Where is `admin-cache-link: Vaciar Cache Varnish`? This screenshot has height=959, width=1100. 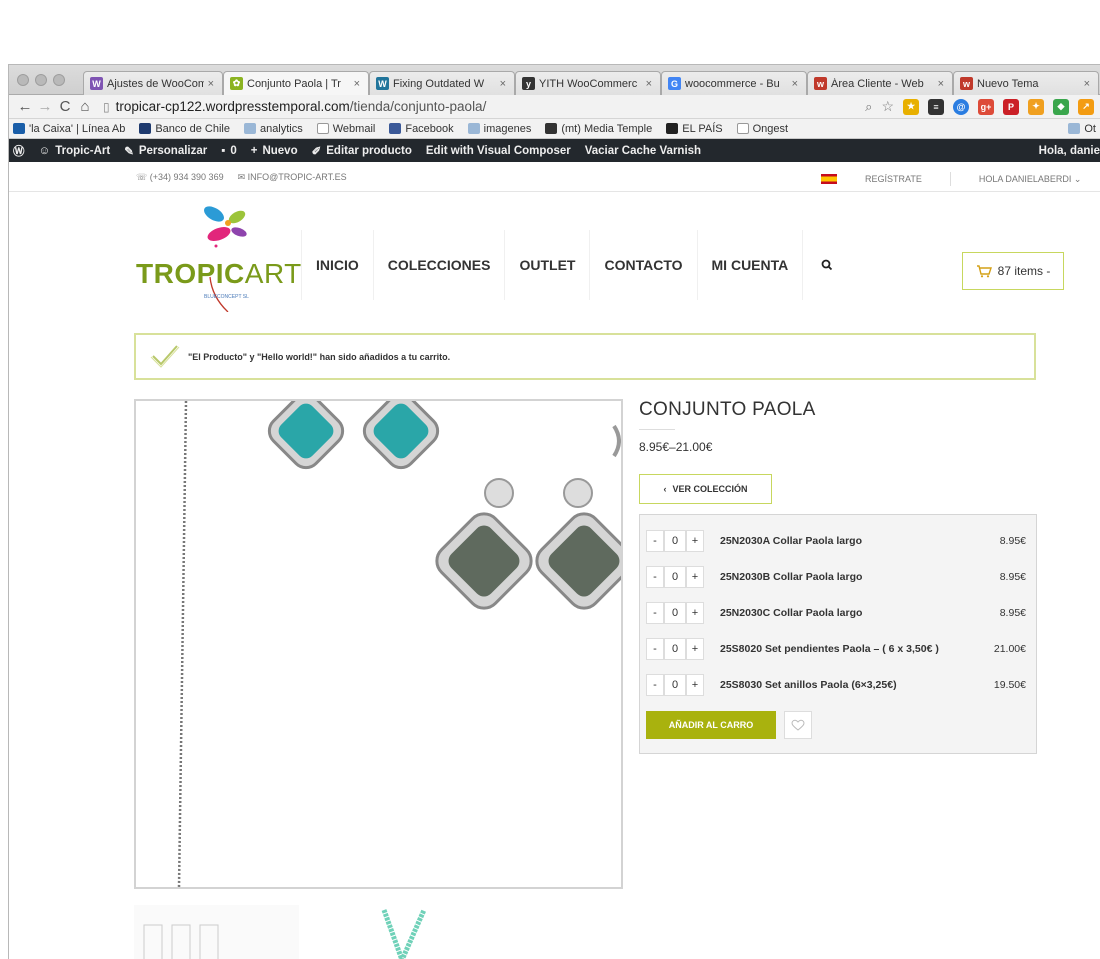 admin-cache-link: Vaciar Cache Varnish is located at coordinates (643, 151).